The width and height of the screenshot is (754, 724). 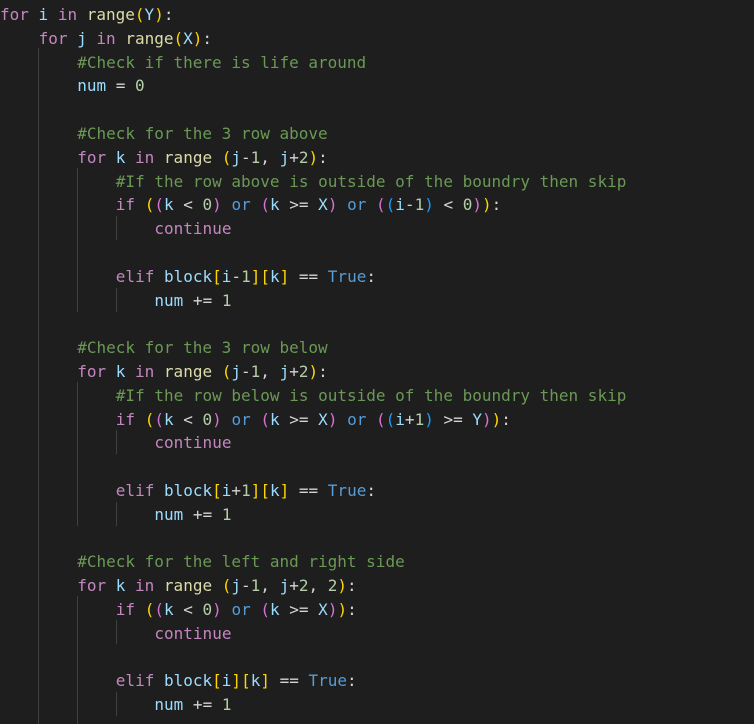 What do you see at coordinates (110, 86) in the screenshot?
I see `code-line: num = 0` at bounding box center [110, 86].